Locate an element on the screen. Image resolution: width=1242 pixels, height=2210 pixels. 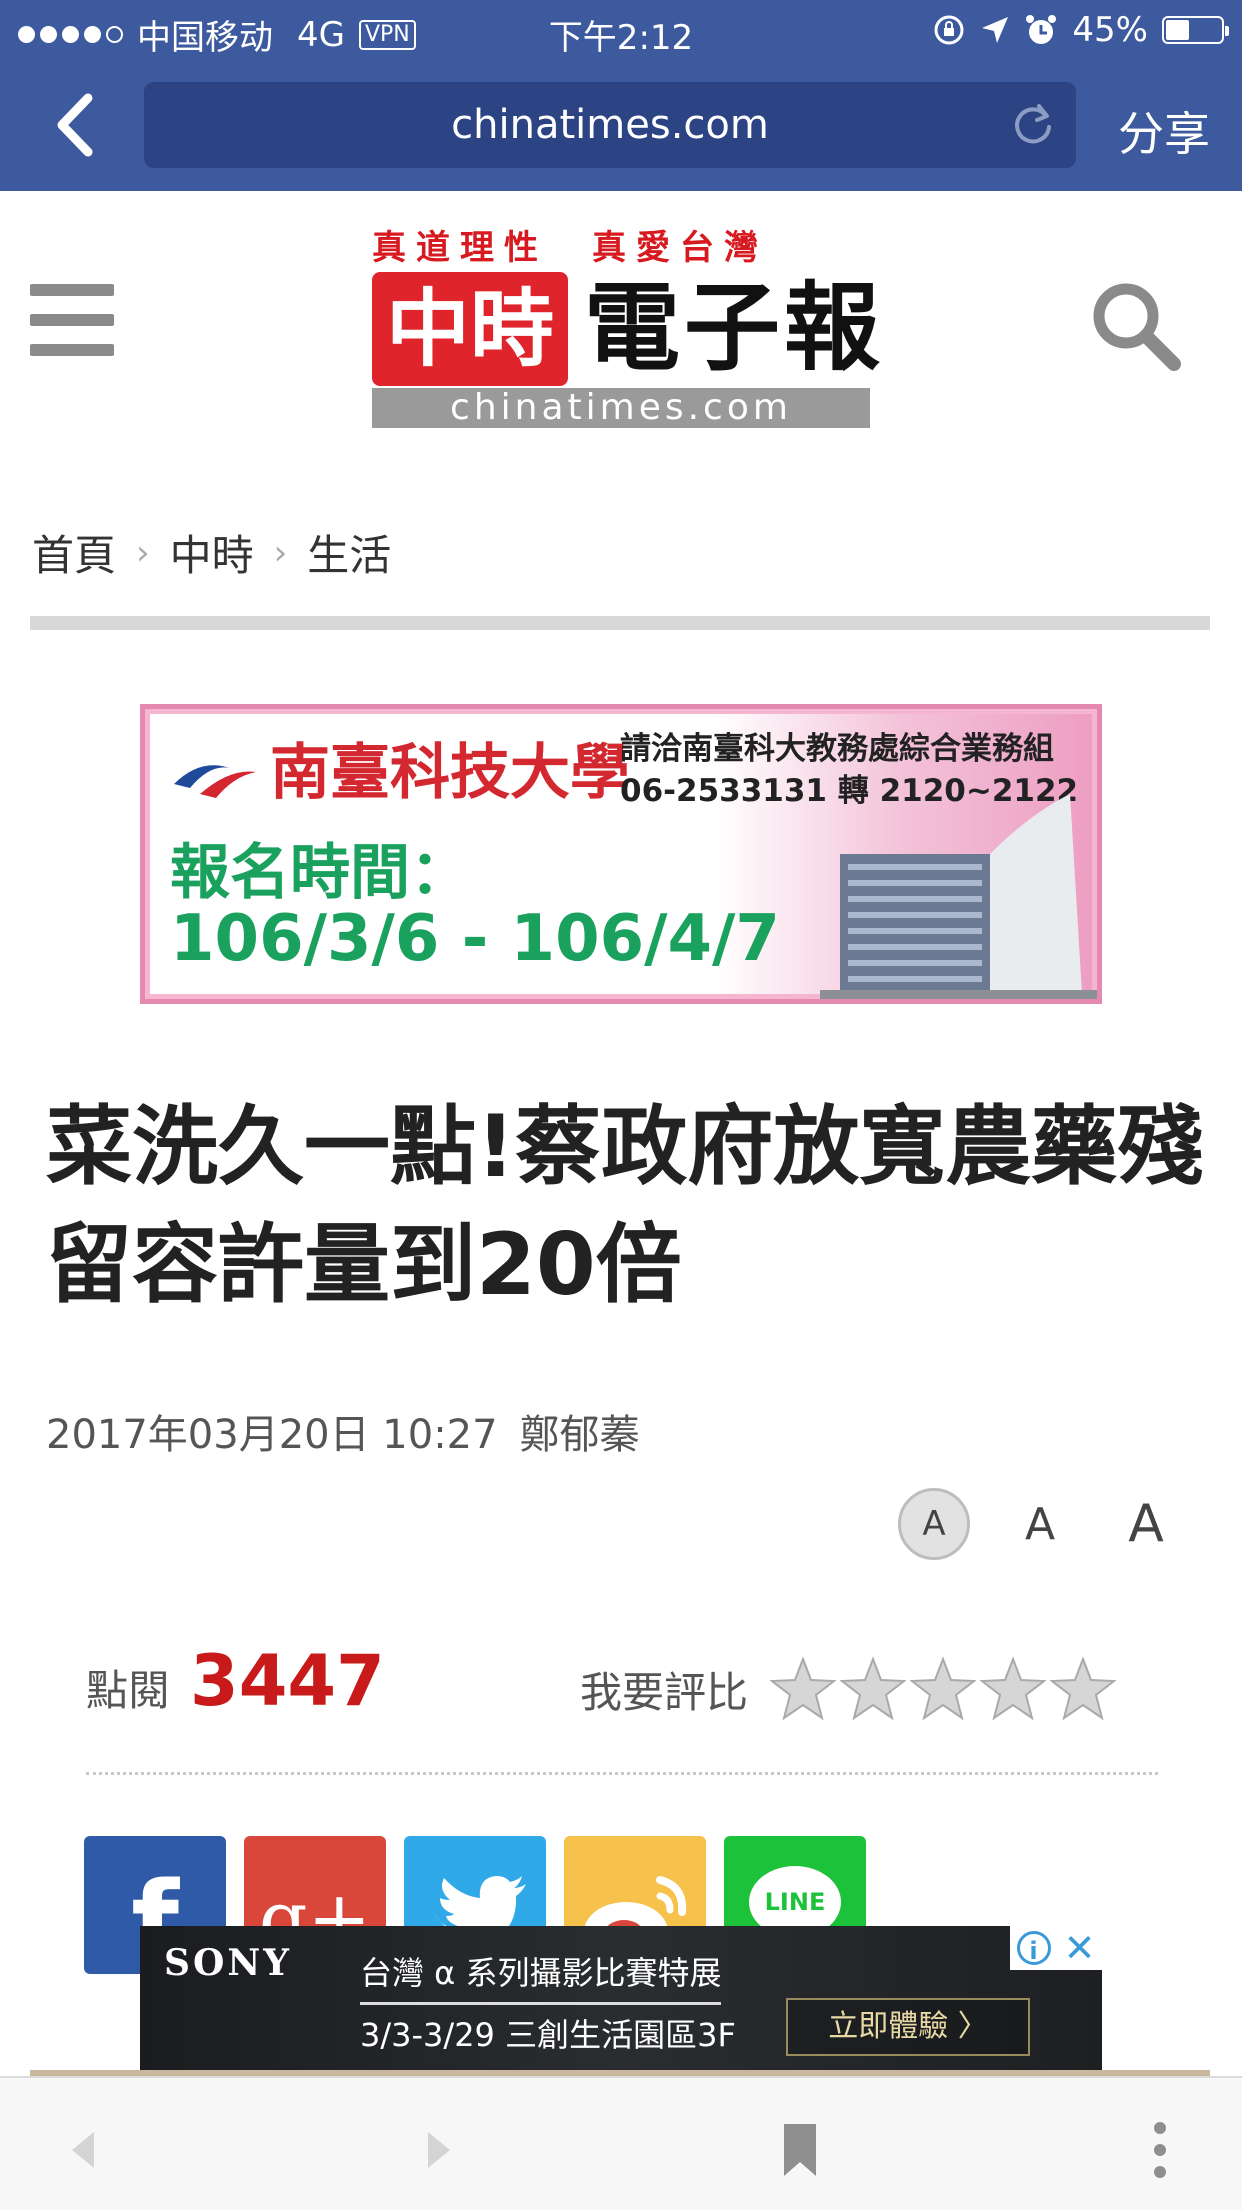
ad-close-icon: ✕ is located at coordinates (1080, 1948).